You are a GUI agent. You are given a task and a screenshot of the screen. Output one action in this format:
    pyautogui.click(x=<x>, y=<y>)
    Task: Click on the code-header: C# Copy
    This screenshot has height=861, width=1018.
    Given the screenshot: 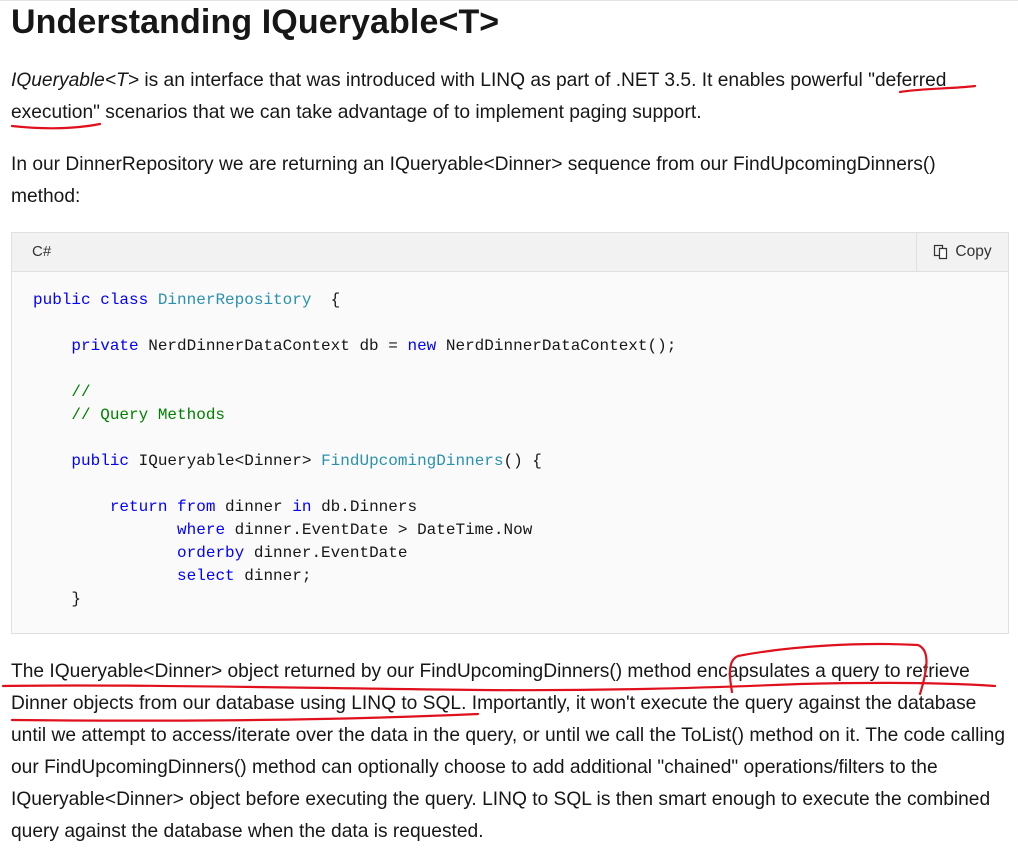 What is the action you would take?
    pyautogui.click(x=510, y=252)
    